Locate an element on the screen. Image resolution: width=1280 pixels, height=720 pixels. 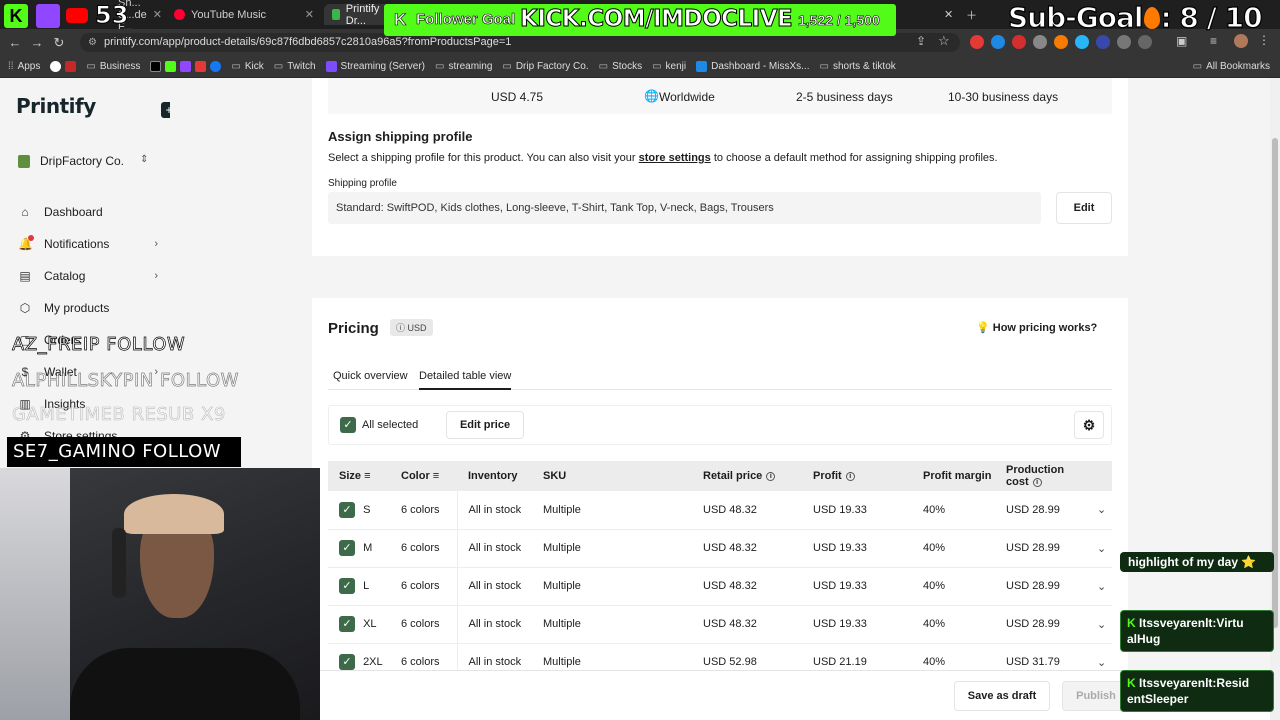
more-menu-icon: ⋮ is located at coordinates (1264, 40).